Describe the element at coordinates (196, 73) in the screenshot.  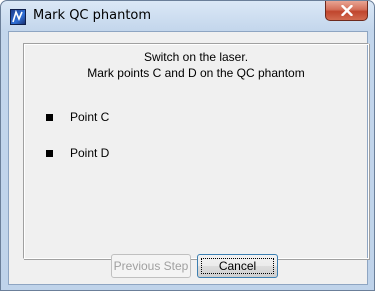
I see `instruction-line-2: Mark points C and D on the QC phantom` at that location.